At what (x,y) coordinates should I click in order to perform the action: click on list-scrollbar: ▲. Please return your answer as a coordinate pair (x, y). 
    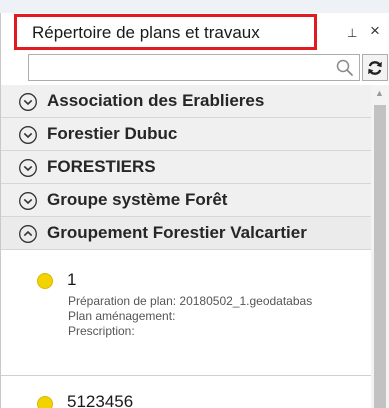
    Looking at the image, I should click on (380, 246).